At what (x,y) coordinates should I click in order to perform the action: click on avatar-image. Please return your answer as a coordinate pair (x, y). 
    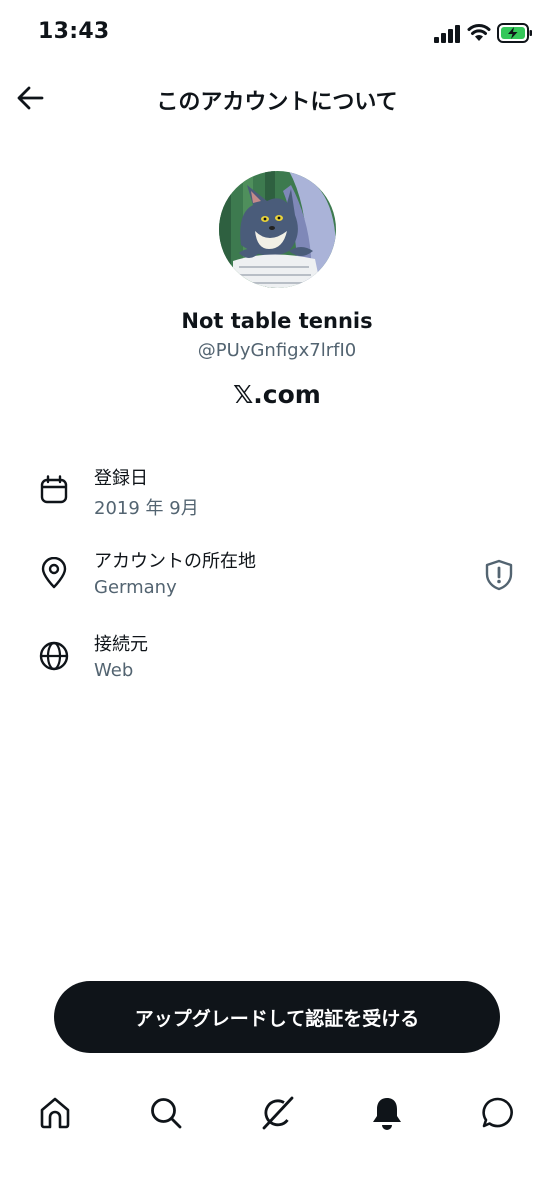
    Looking at the image, I should click on (277, 229).